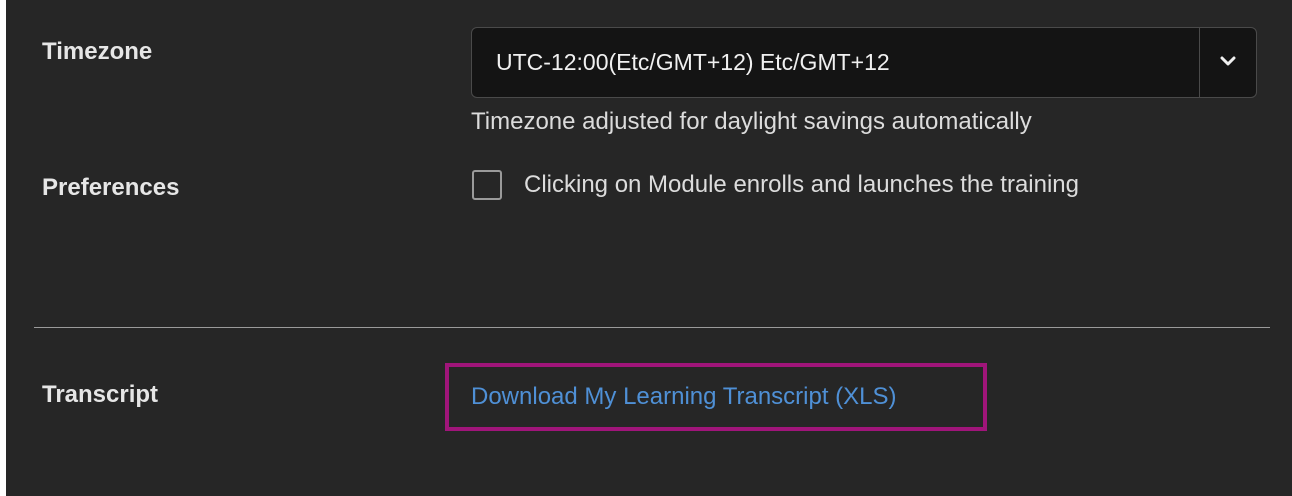 The height and width of the screenshot is (496, 1292). Describe the element at coordinates (100, 394) in the screenshot. I see `transcript-label: Transcript` at that location.